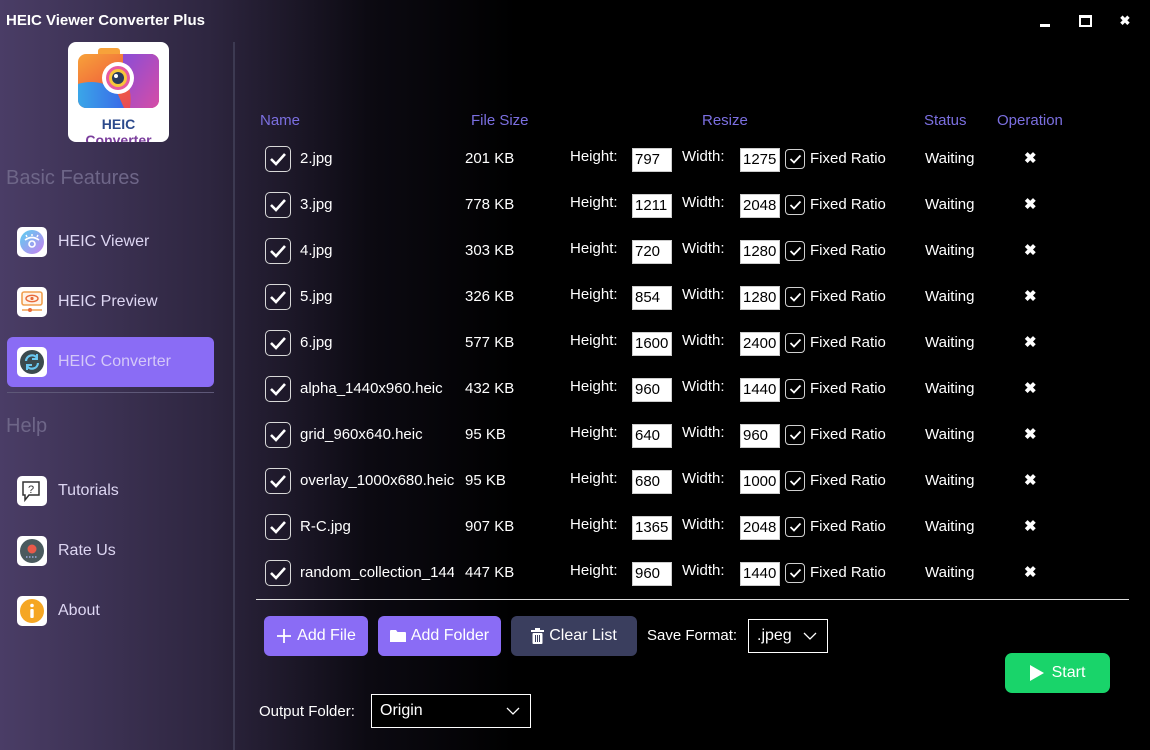 This screenshot has width=1150, height=750. What do you see at coordinates (1057, 673) in the screenshot?
I see `start-button: Start` at bounding box center [1057, 673].